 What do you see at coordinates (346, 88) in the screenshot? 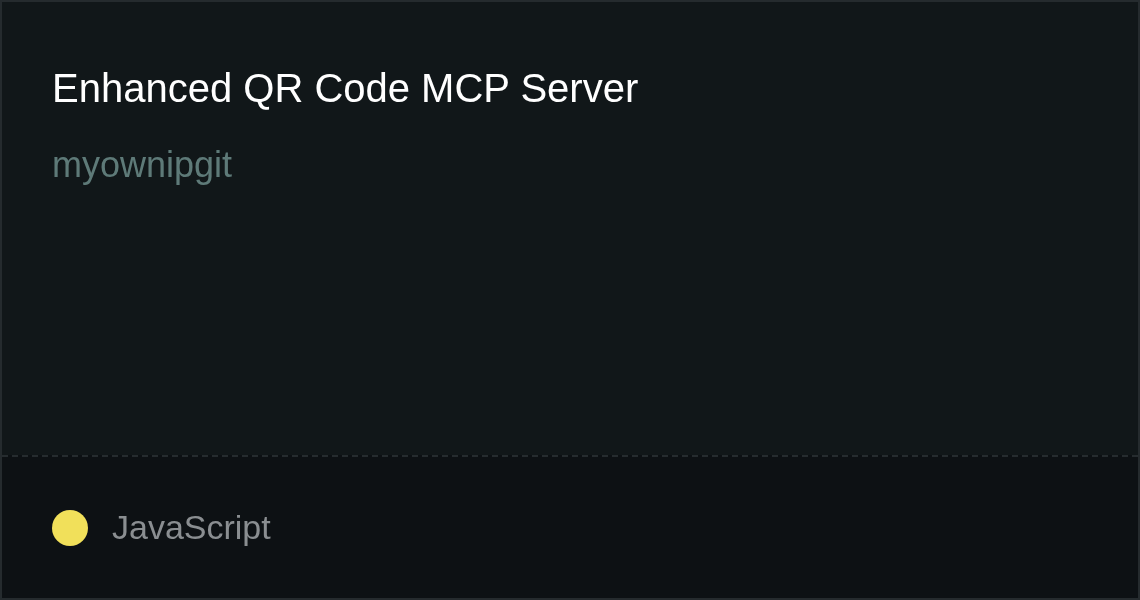
I see `card-title: Enhanced QR Code MCP Server` at bounding box center [346, 88].